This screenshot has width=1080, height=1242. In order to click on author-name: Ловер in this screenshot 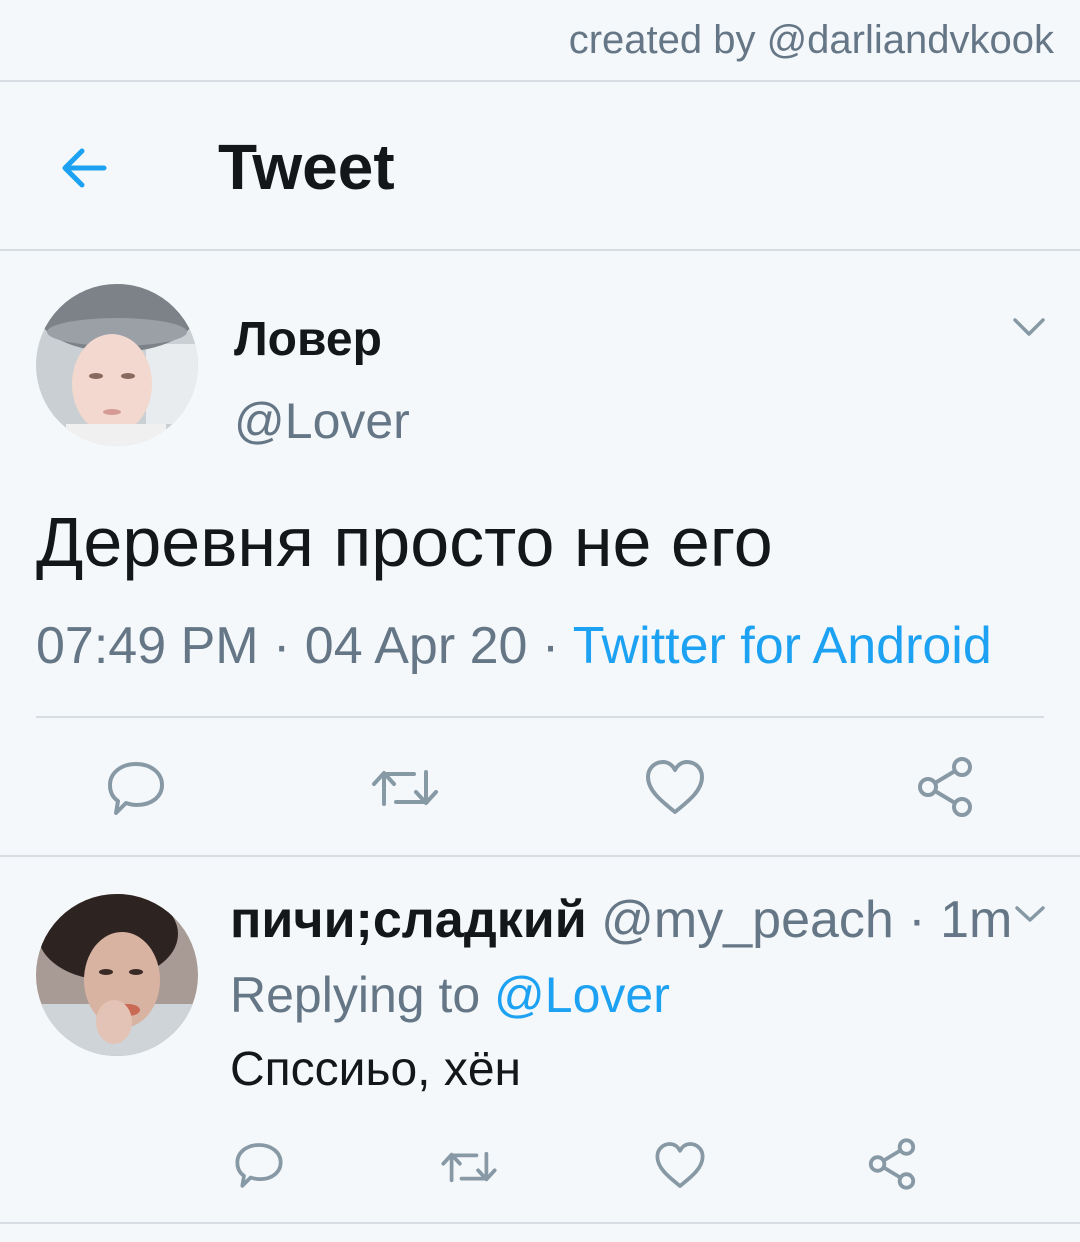, I will do `click(308, 339)`.